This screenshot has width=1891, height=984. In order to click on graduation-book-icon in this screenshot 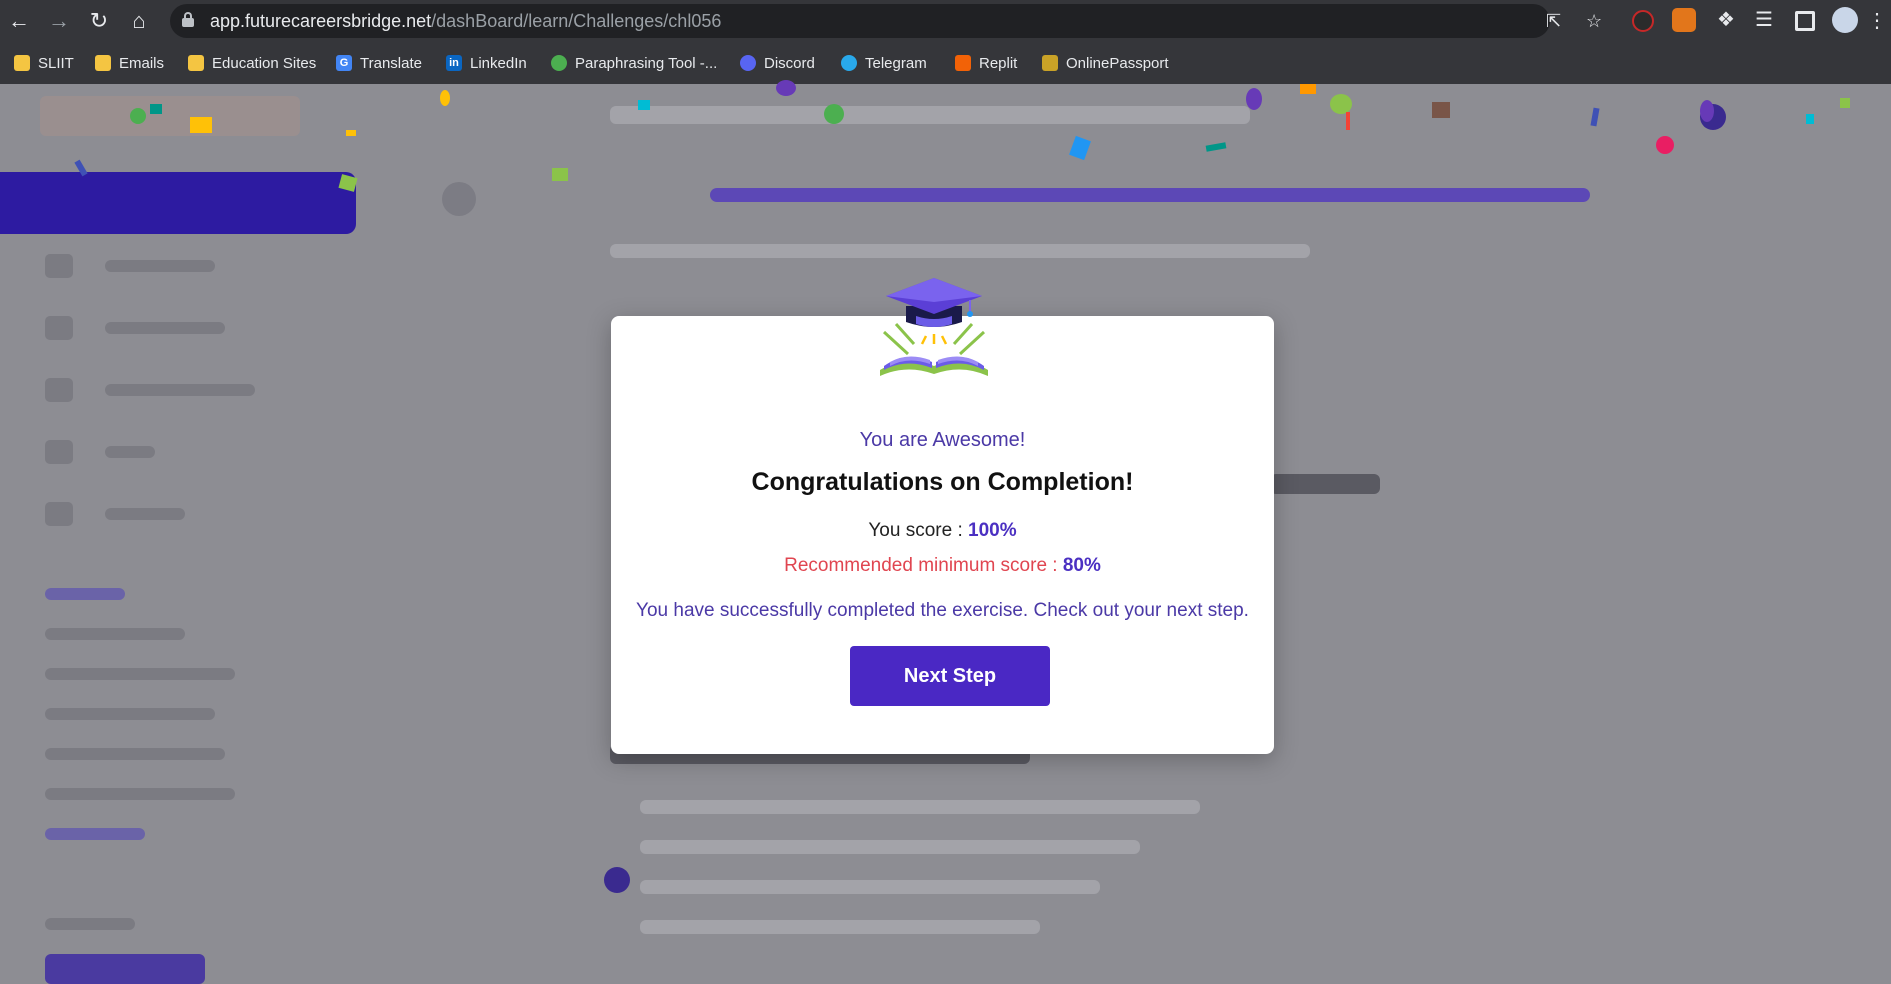, I will do `click(934, 327)`.